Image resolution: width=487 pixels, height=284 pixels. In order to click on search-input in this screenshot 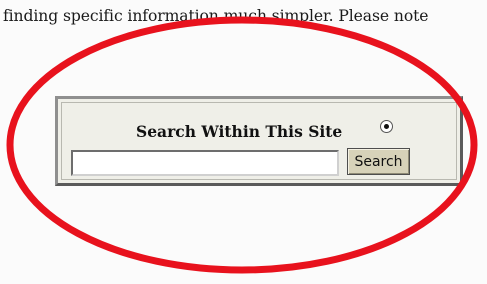, I will do `click(205, 163)`.